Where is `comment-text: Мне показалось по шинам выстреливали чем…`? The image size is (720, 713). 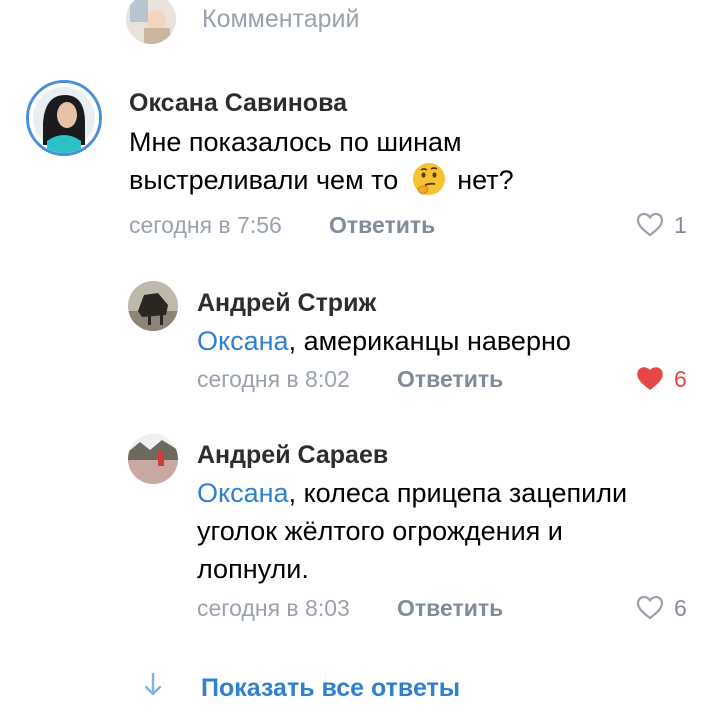
comment-text: Мне показалось по шинам выстреливали чем… is located at coordinates (321, 161).